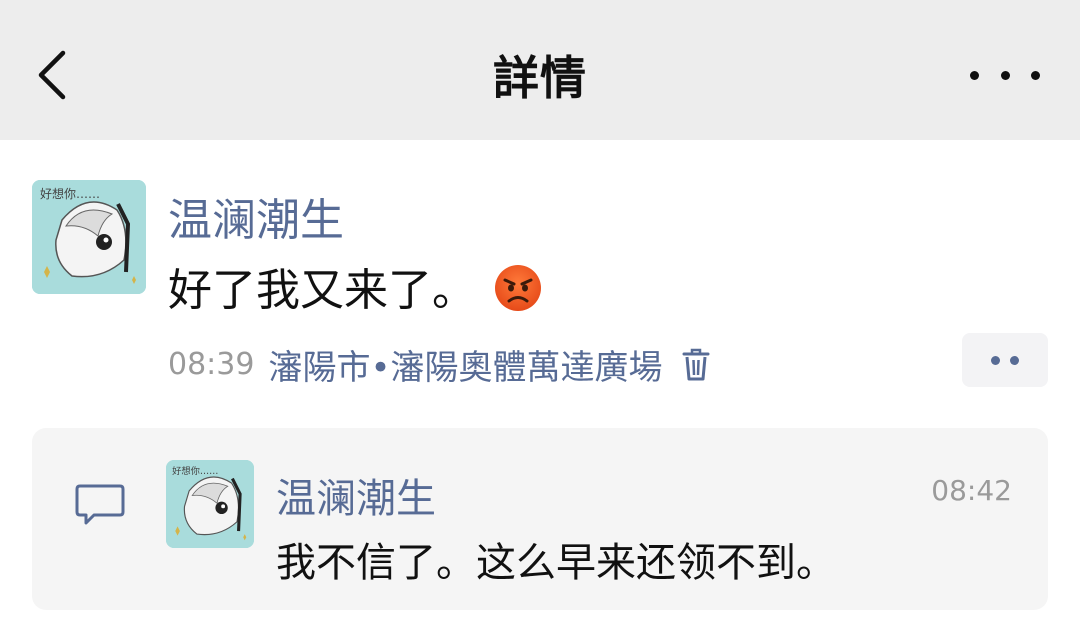 This screenshot has height=621, width=1080. Describe the element at coordinates (322, 290) in the screenshot. I see `post-text: 好了我又来了。` at that location.